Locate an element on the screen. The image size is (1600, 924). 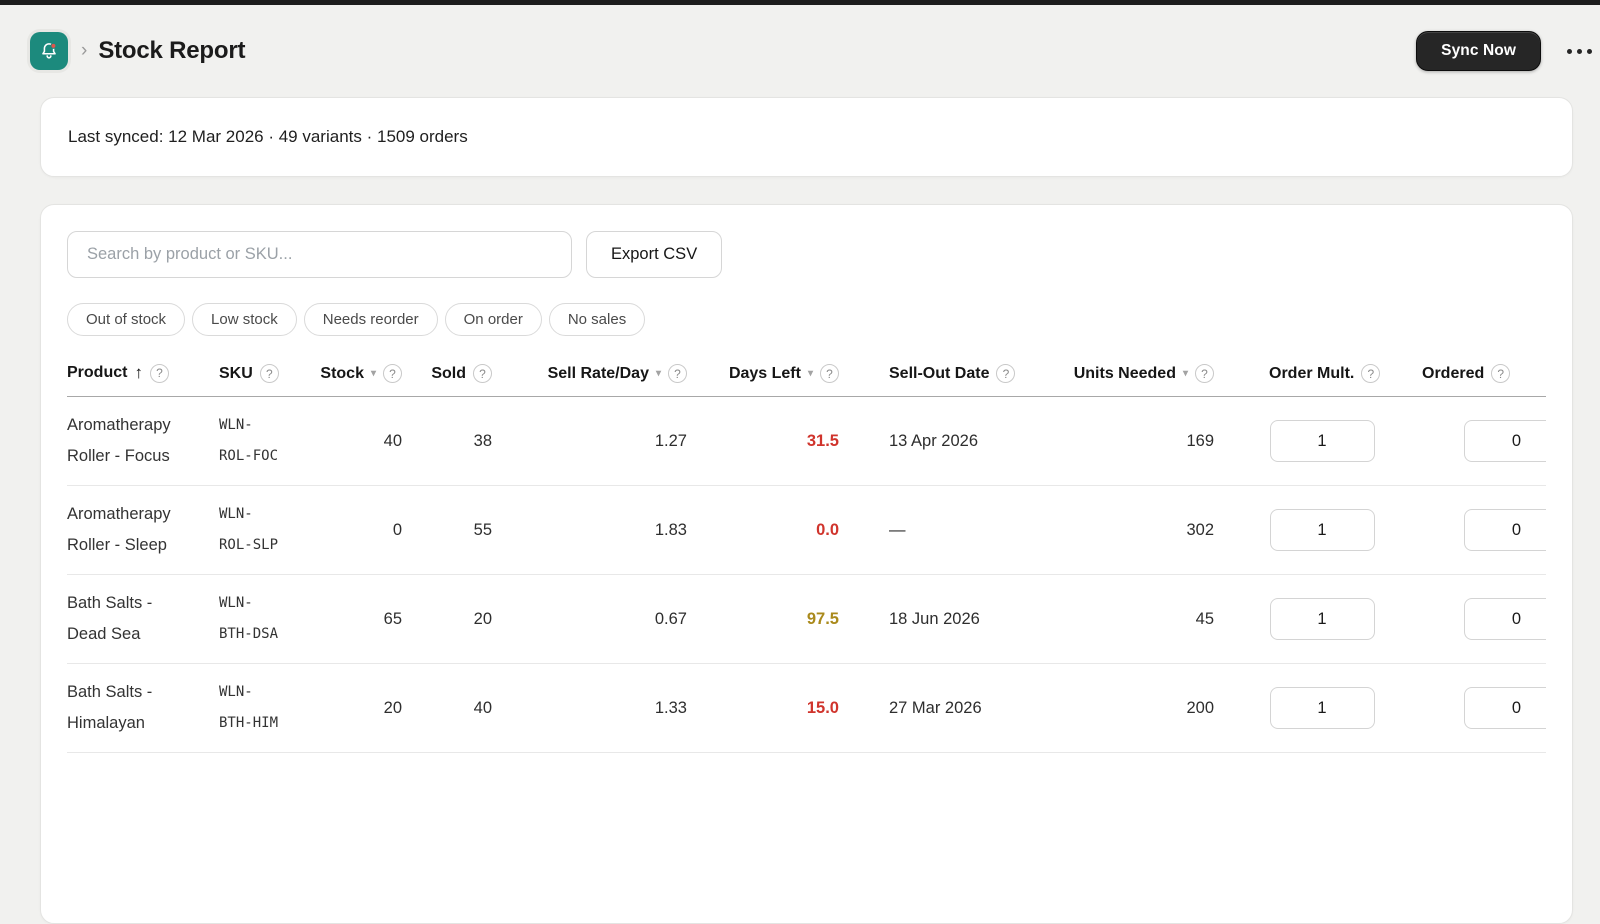
page-title: Stock Report is located at coordinates (172, 50).